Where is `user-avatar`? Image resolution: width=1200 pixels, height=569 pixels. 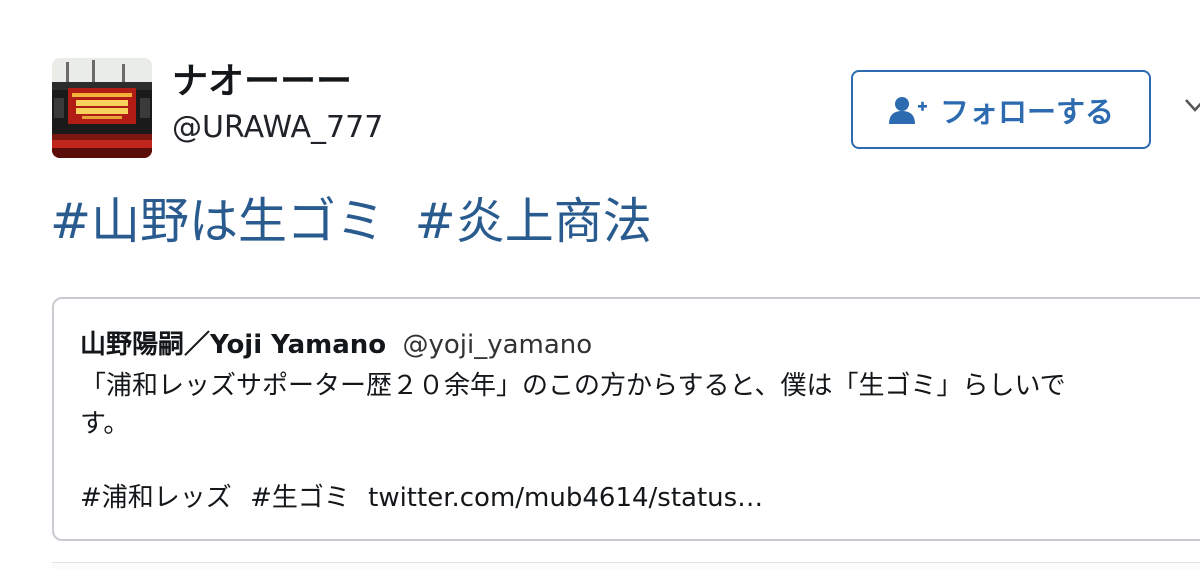 user-avatar is located at coordinates (102, 108).